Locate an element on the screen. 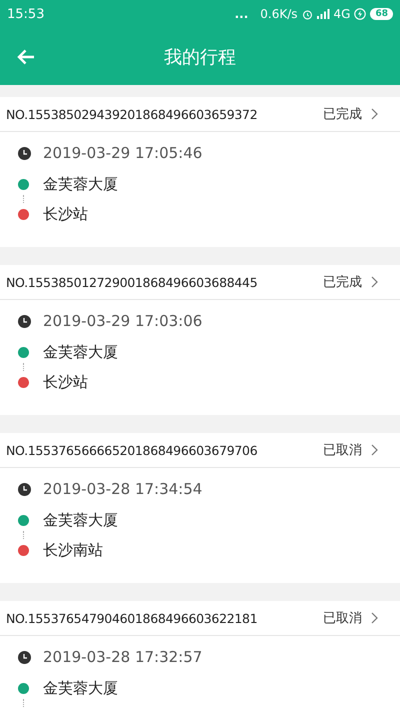 The image size is (400, 711). battery-level: 68 is located at coordinates (381, 14).